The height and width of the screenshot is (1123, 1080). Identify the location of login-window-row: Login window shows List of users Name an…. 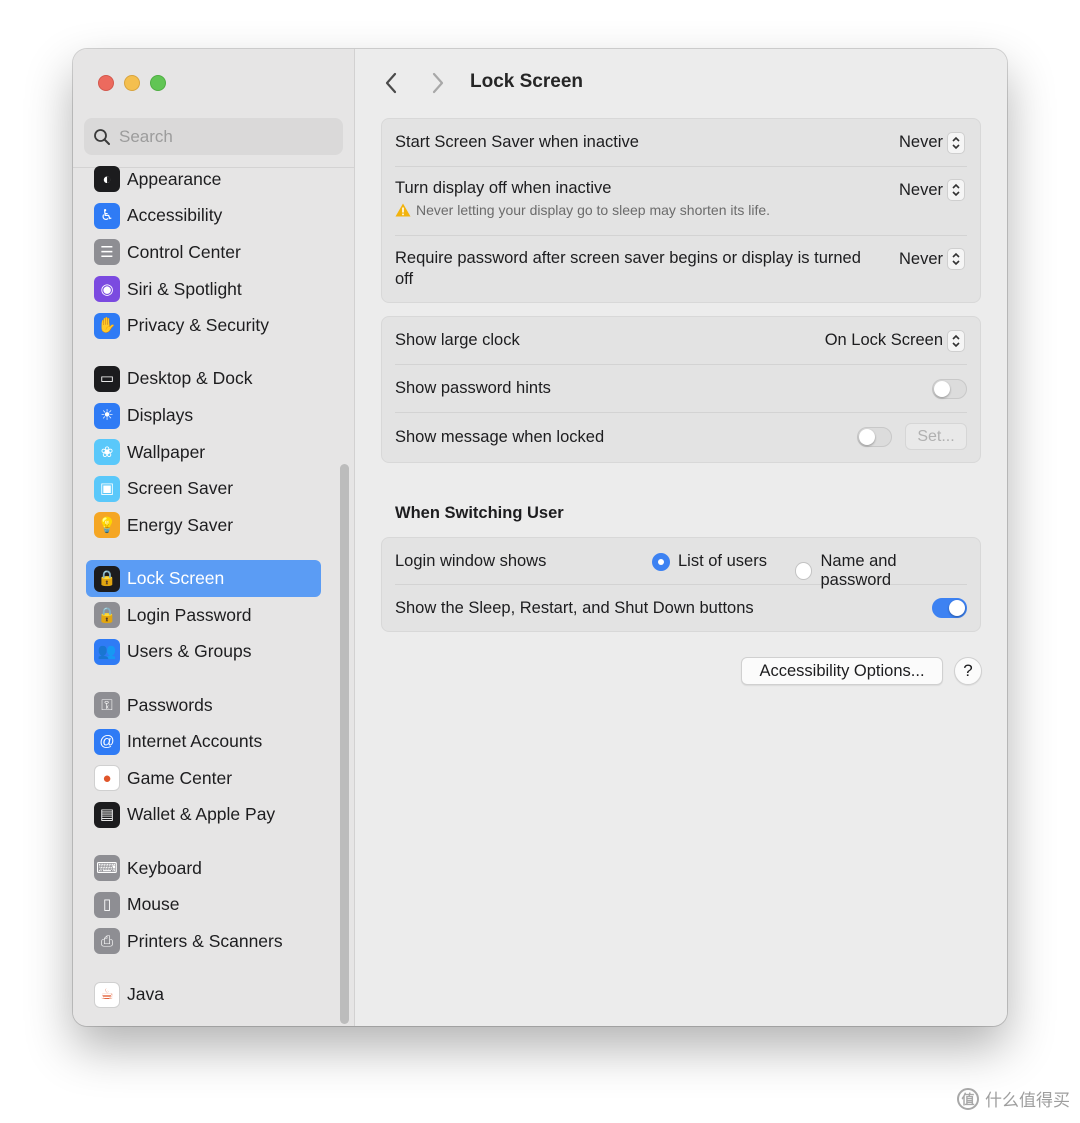
(681, 563).